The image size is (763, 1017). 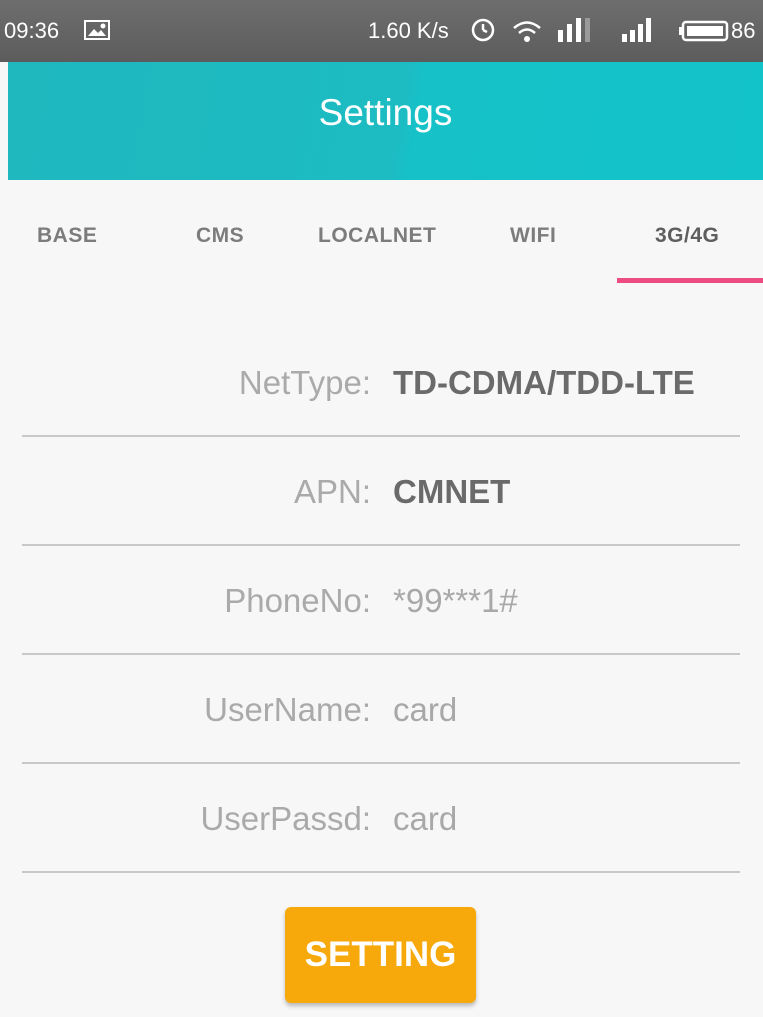 I want to click on status-bar: 09:36 1.60 K/s 86, so click(x=381, y=31).